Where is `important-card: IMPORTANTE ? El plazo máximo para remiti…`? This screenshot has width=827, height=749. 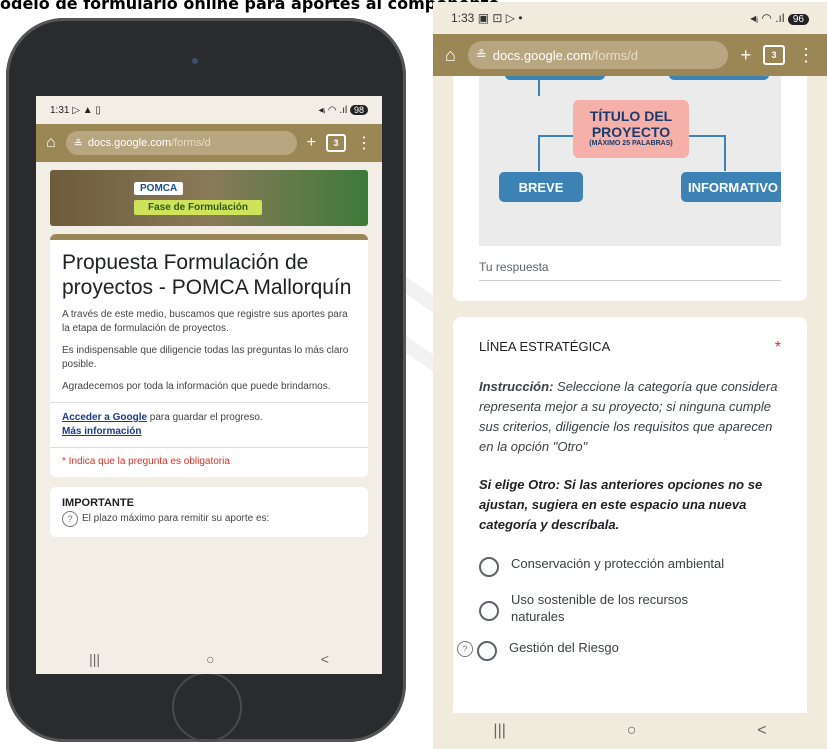
important-card: IMPORTANTE ? El plazo máximo para remiti… is located at coordinates (209, 512).